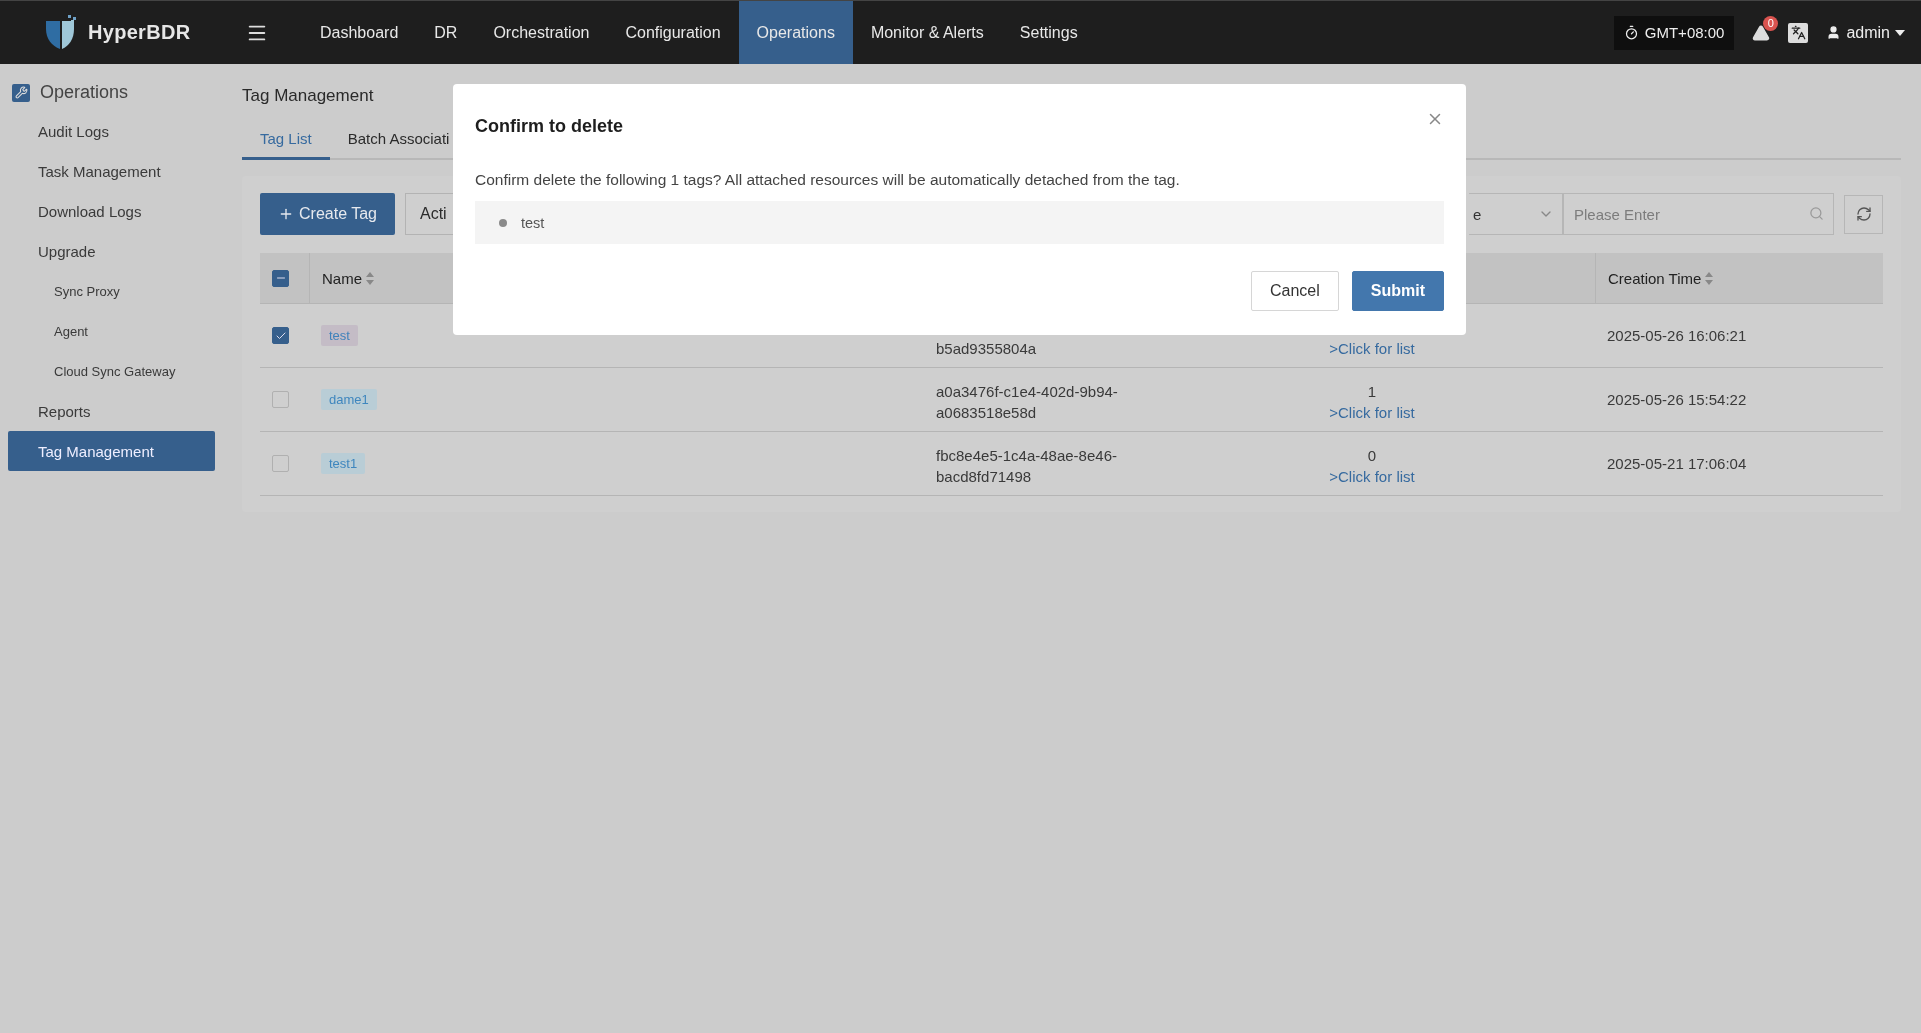 The image size is (1921, 1033). Describe the element at coordinates (429, 214) in the screenshot. I see `actions-button: Acti` at that location.